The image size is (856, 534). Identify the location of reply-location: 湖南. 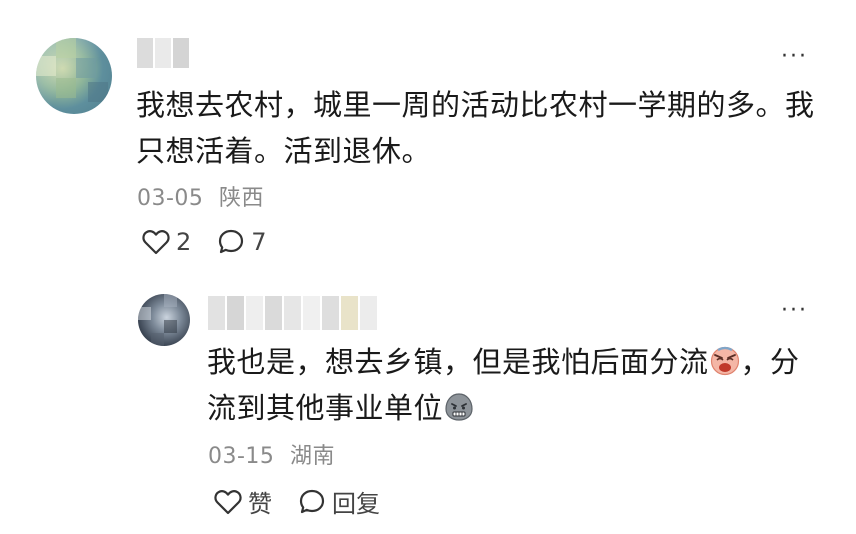
(312, 456).